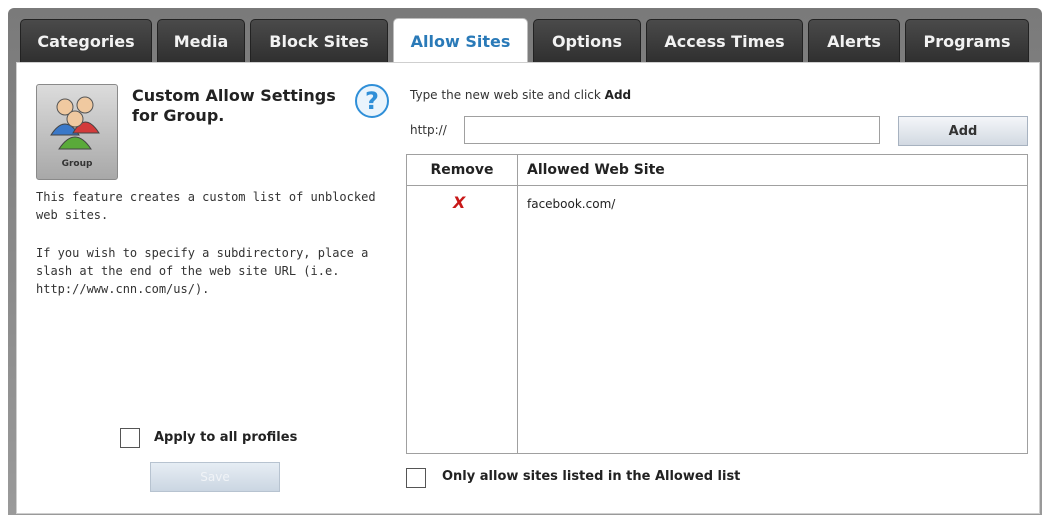 Image resolution: width=1042 pixels, height=515 pixels. Describe the element at coordinates (724, 41) in the screenshot. I see `tab-access-times: Access Times` at that location.